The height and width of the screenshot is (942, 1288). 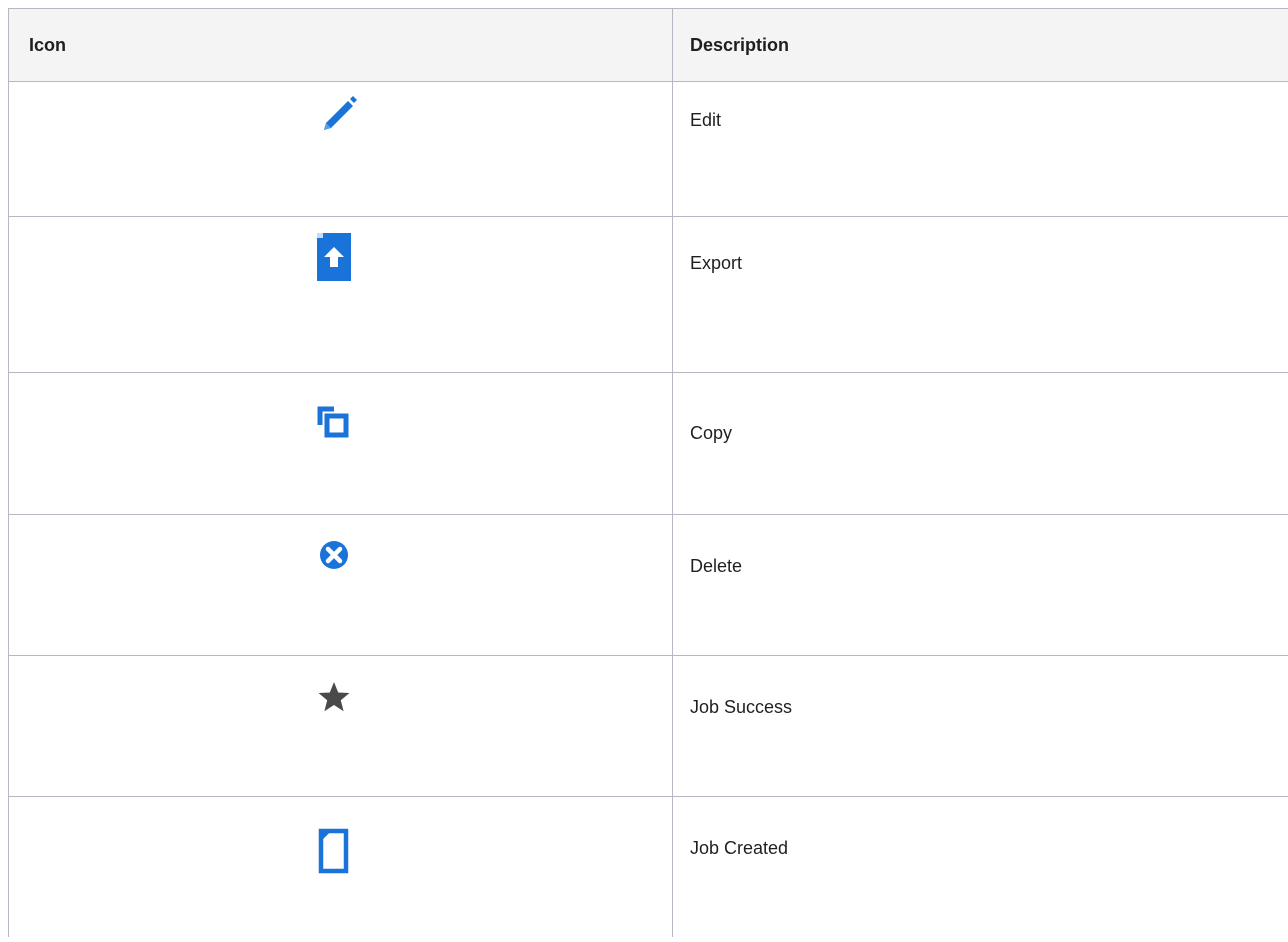 I want to click on table-header-row: Icon Description, so click(x=648, y=45).